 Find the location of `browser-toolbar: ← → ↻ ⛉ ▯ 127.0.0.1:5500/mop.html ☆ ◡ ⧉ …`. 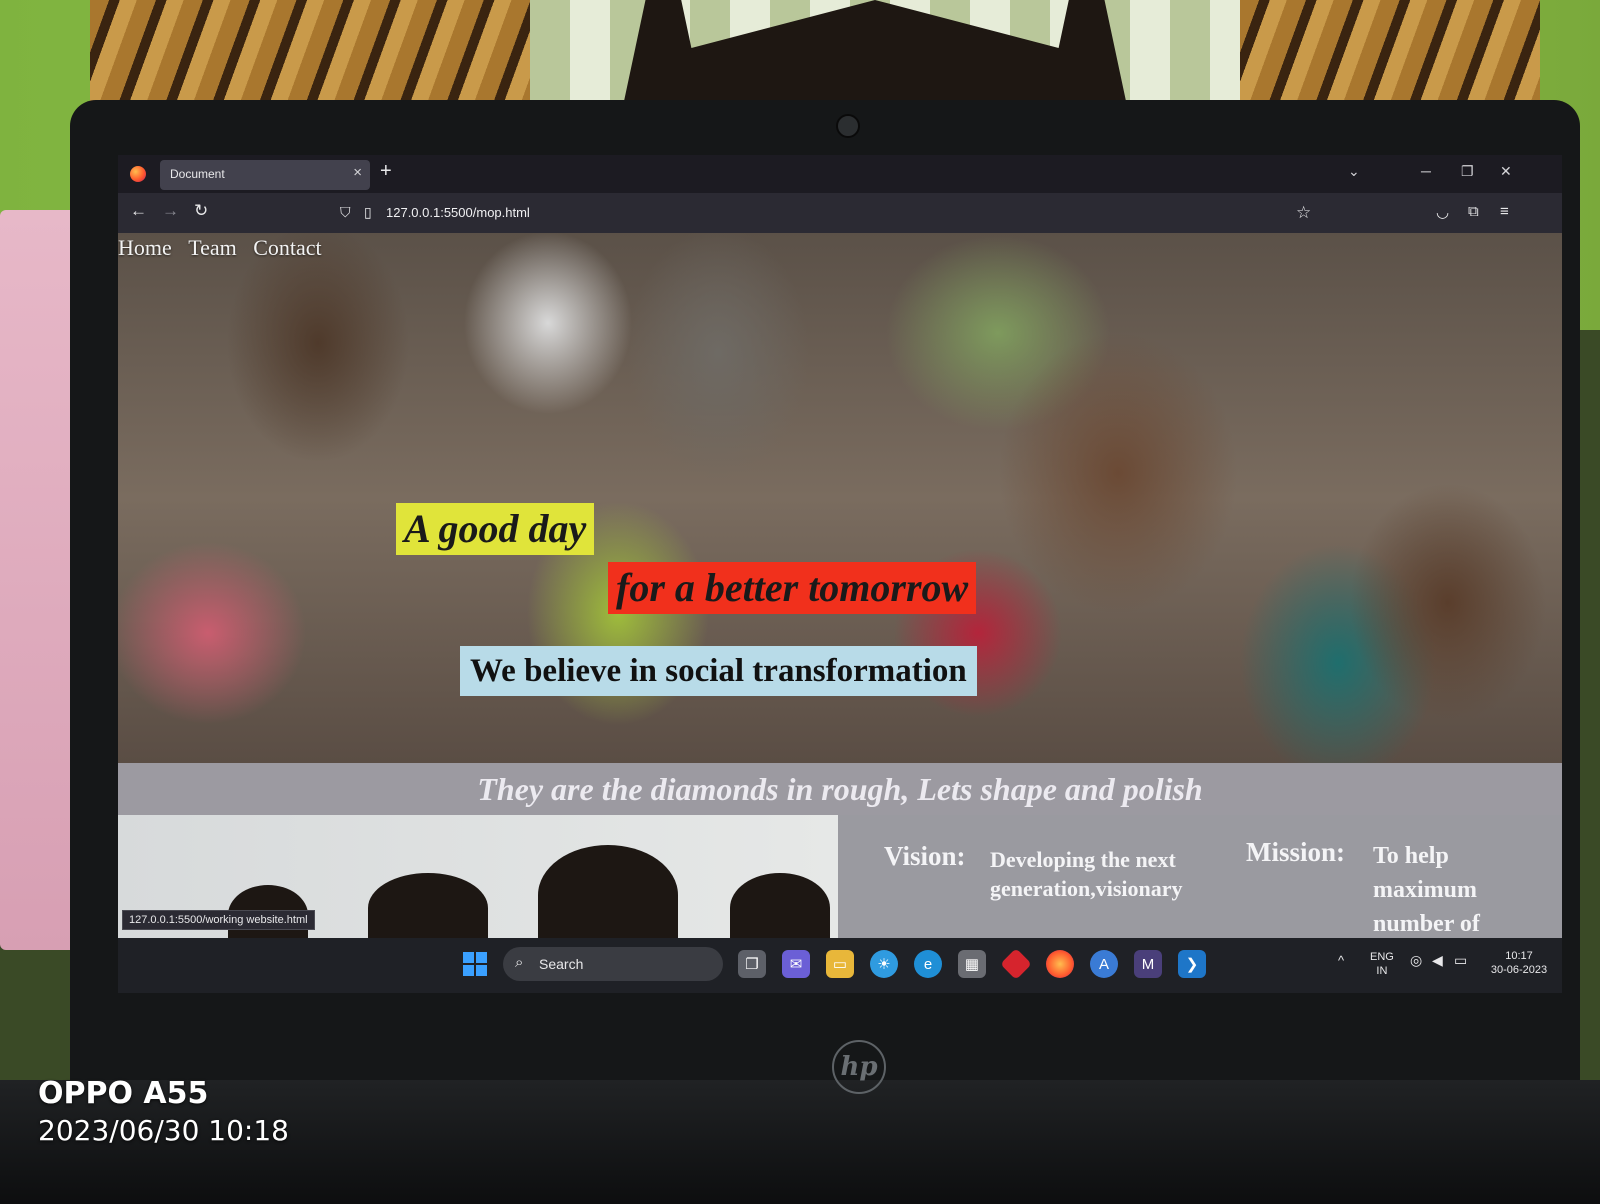

browser-toolbar: ← → ↻ ⛉ ▯ 127.0.0.1:5500/mop.html ☆ ◡ ⧉ … is located at coordinates (840, 213).